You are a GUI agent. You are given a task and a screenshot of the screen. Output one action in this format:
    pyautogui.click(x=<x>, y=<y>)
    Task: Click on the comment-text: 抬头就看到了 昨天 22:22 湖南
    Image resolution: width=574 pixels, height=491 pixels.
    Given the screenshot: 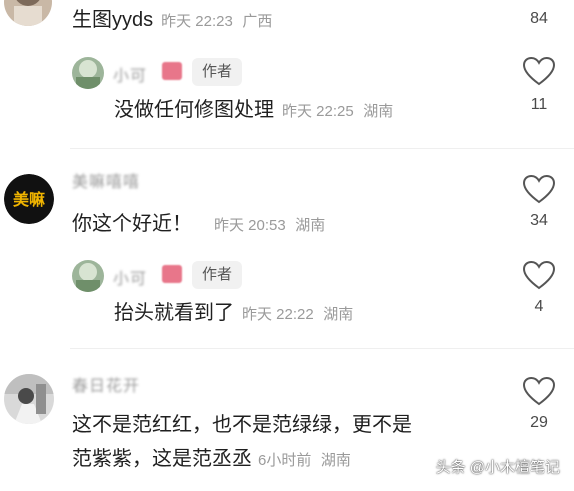 What is the action you would take?
    pyautogui.click(x=233, y=314)
    